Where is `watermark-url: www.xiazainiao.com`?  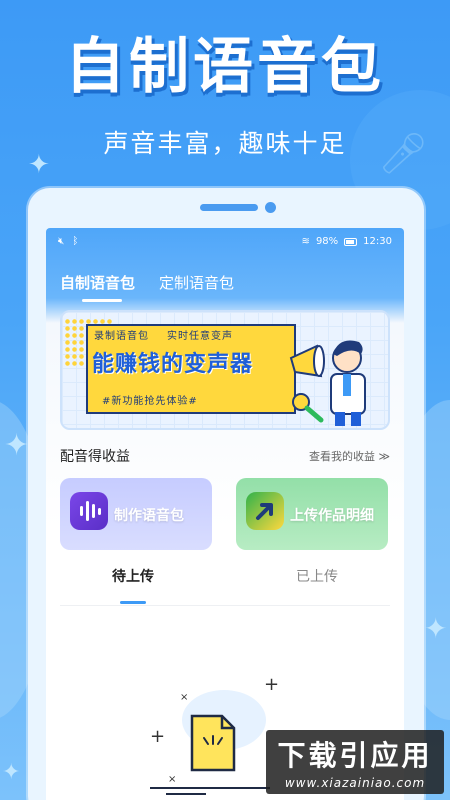 watermark-url: www.xiazainiao.com is located at coordinates (355, 783).